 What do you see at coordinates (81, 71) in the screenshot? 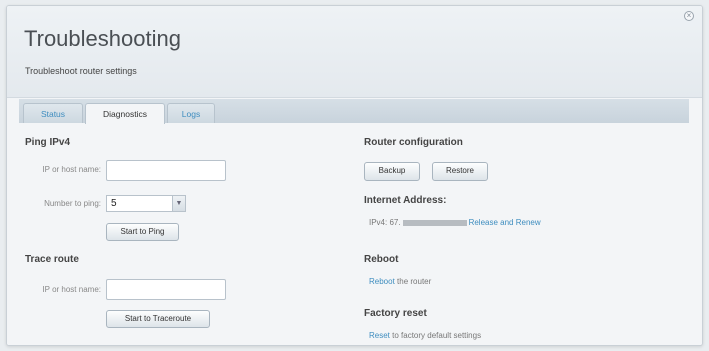
I see `page-subtitle: Troubleshoot router settings` at bounding box center [81, 71].